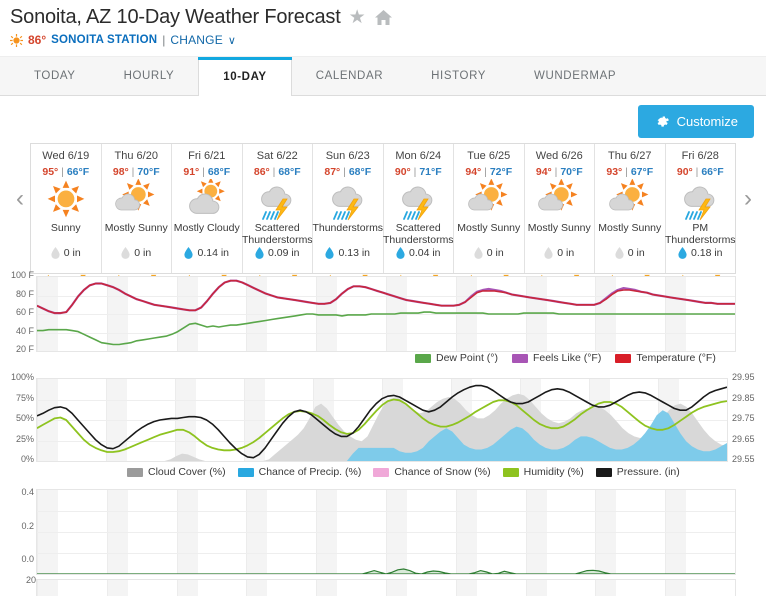  I want to click on tab-calendar: CALENDAR, so click(349, 76).